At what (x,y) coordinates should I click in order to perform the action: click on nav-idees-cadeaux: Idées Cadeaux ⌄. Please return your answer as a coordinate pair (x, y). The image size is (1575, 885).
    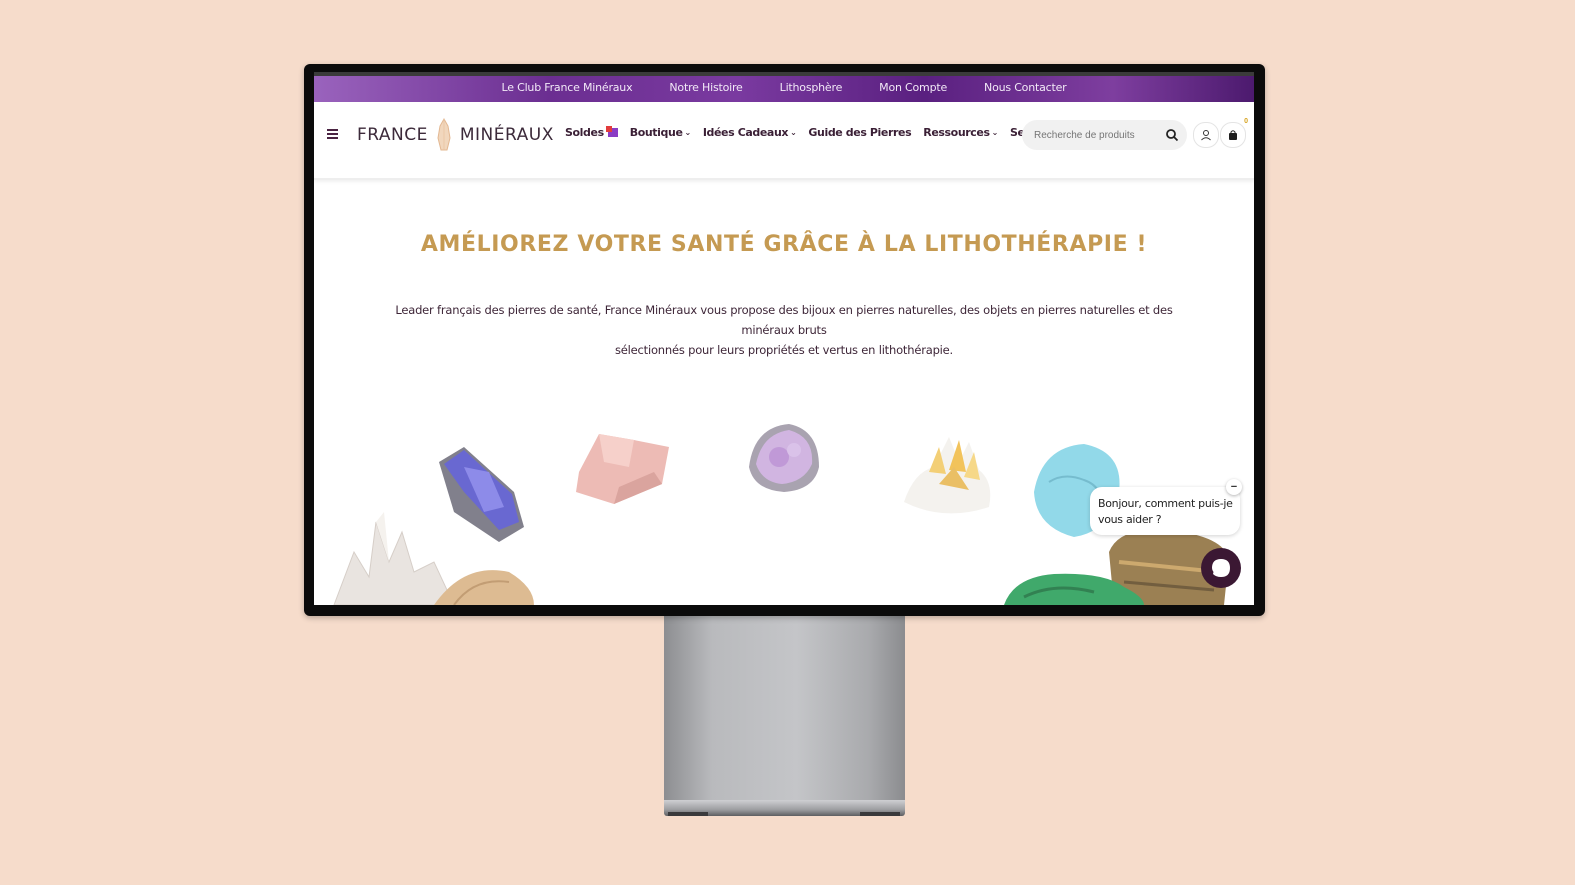
    Looking at the image, I should click on (750, 132).